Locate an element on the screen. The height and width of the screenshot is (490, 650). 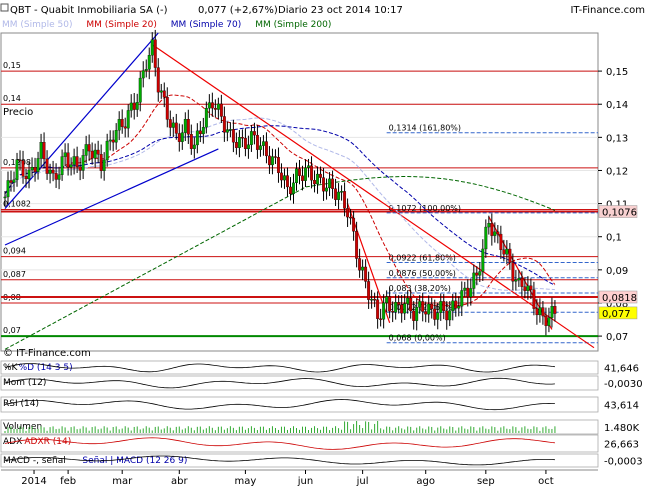
level-label: 0,07 is located at coordinates (12, 330).